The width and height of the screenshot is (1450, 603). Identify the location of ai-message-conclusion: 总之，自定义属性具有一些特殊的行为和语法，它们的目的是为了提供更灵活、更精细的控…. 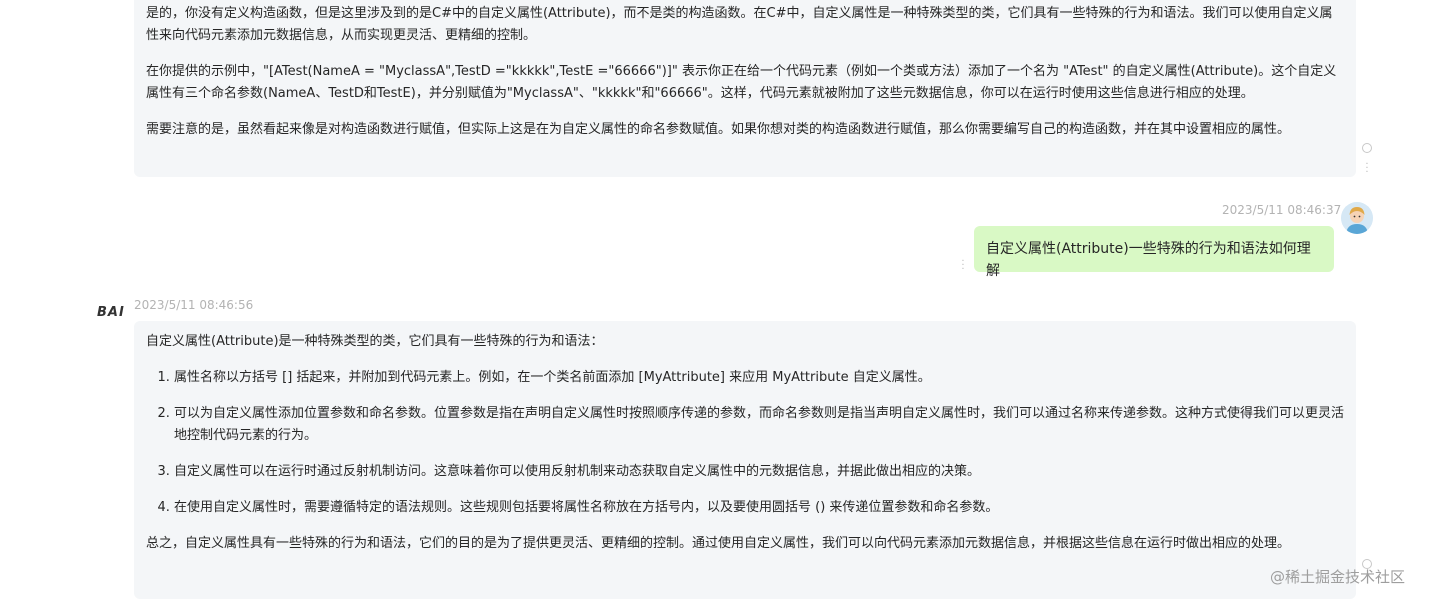
(718, 543).